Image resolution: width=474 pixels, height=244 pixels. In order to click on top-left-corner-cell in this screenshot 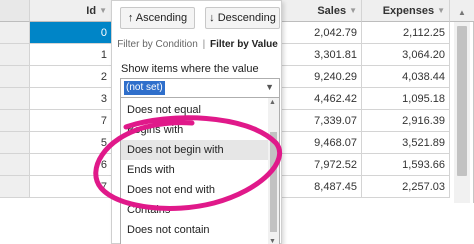, I will do `click(15, 11)`.